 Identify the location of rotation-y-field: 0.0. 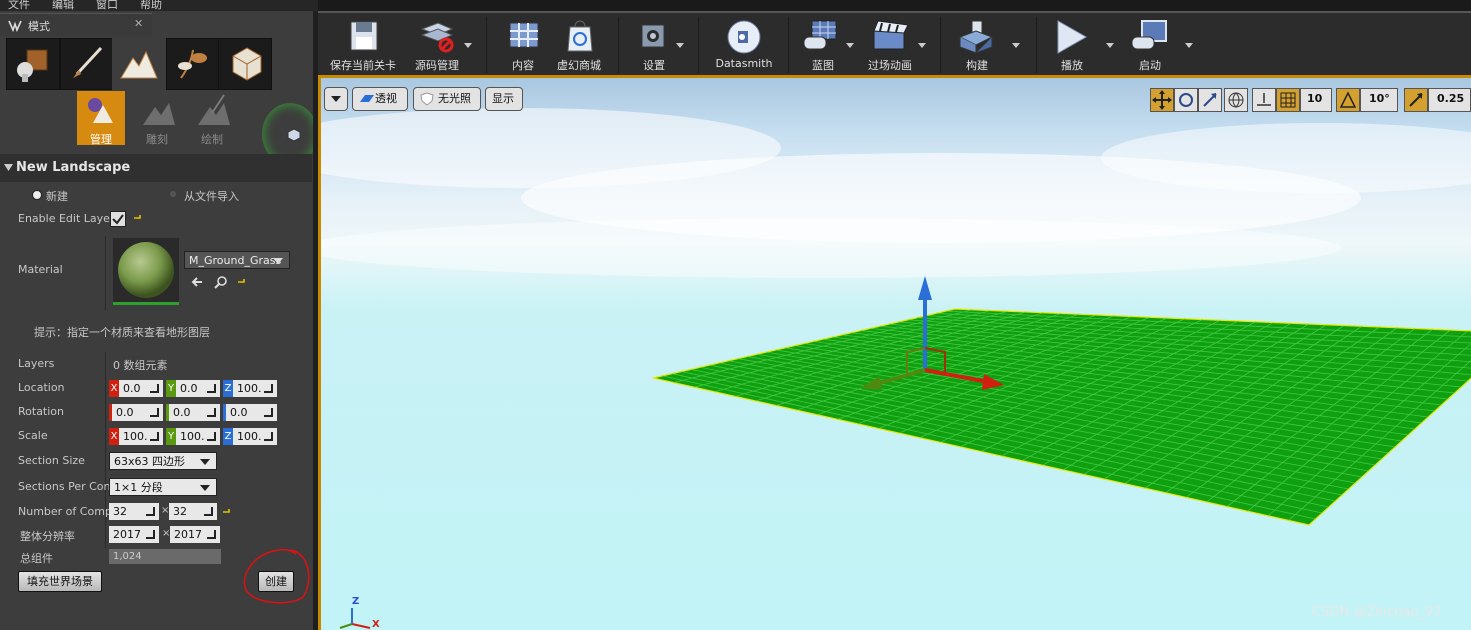
(193, 412).